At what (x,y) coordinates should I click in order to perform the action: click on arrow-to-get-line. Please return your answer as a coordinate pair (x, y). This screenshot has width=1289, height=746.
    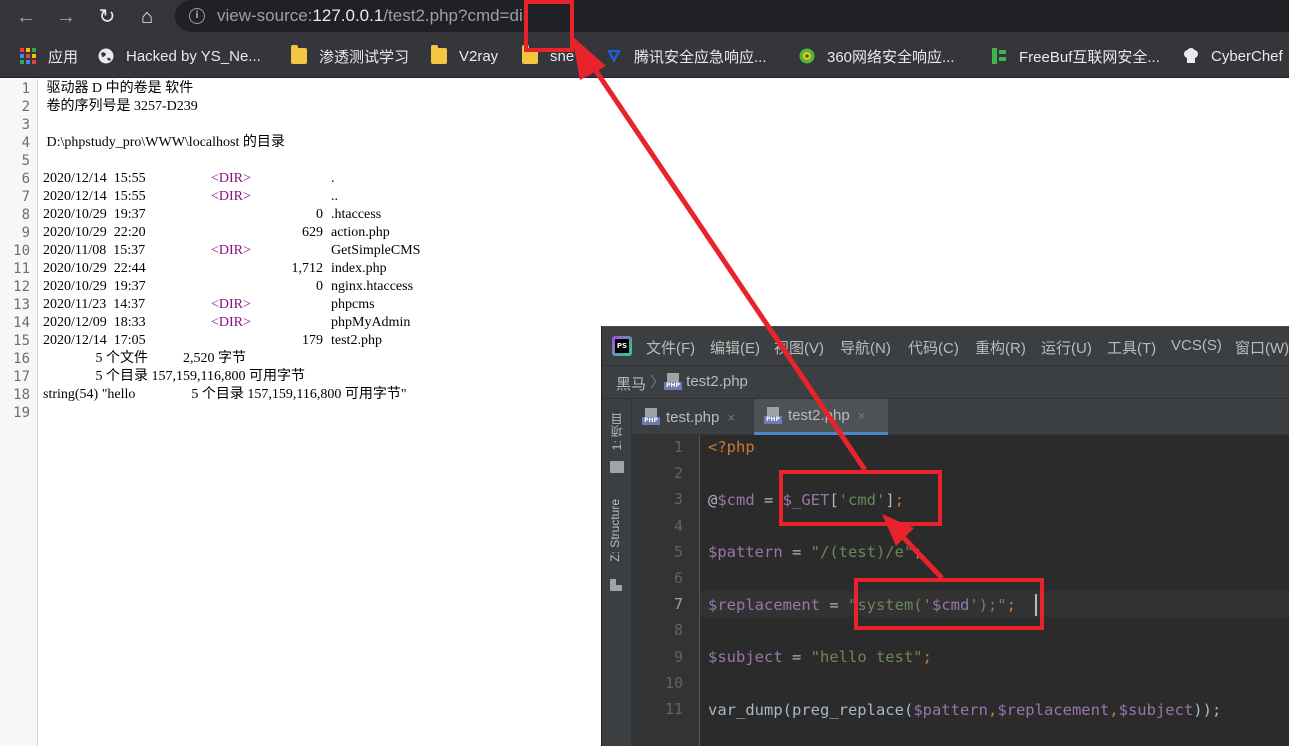
    Looking at the image, I should click on (922, 557).